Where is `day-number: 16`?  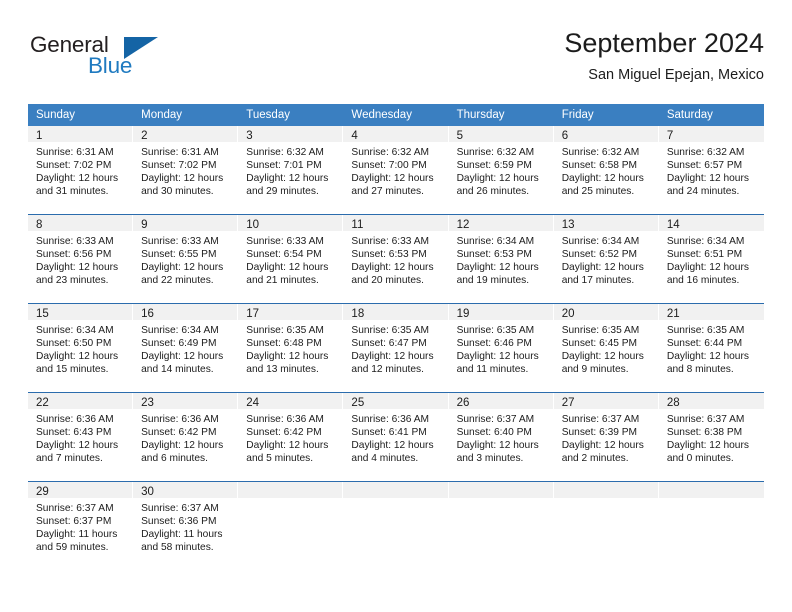 day-number: 16 is located at coordinates (147, 314).